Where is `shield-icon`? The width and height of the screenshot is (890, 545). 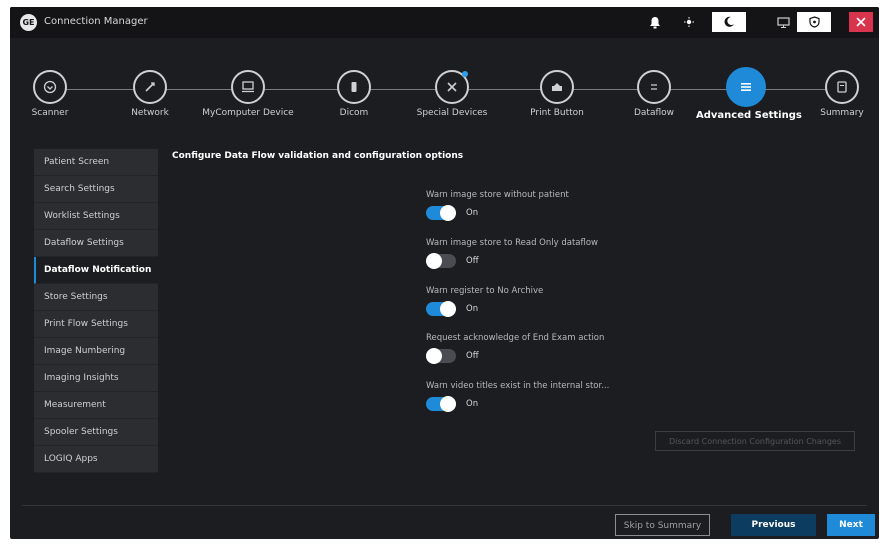
shield-icon is located at coordinates (814, 22).